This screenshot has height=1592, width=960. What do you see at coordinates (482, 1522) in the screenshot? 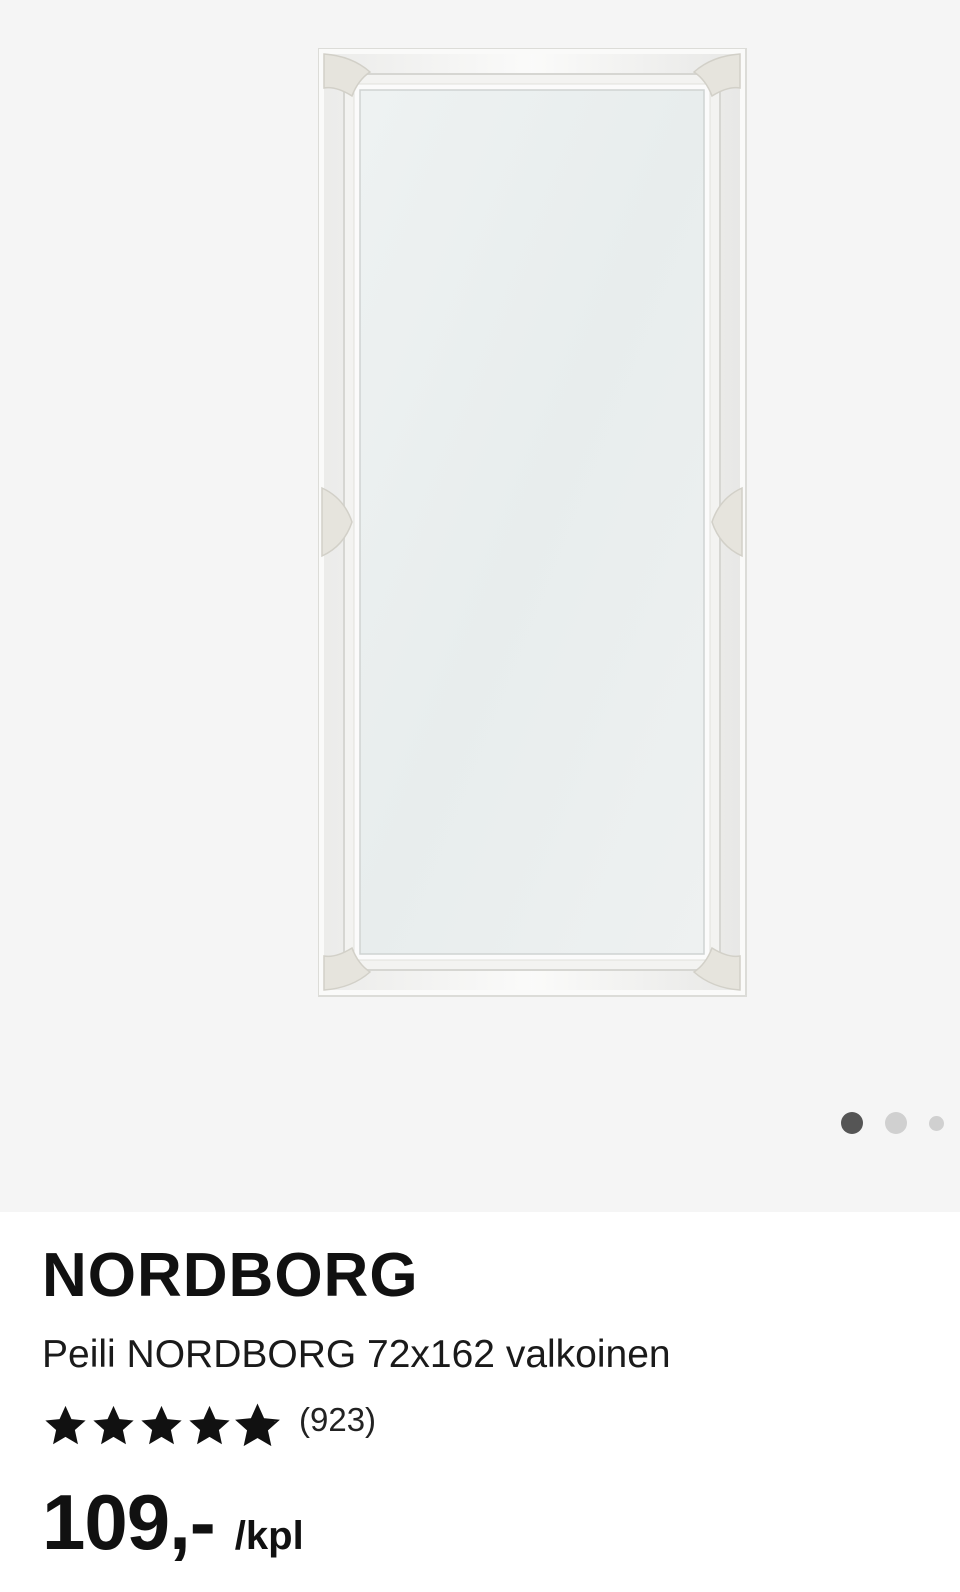
I see `price-row: 109,- /kpl` at bounding box center [482, 1522].